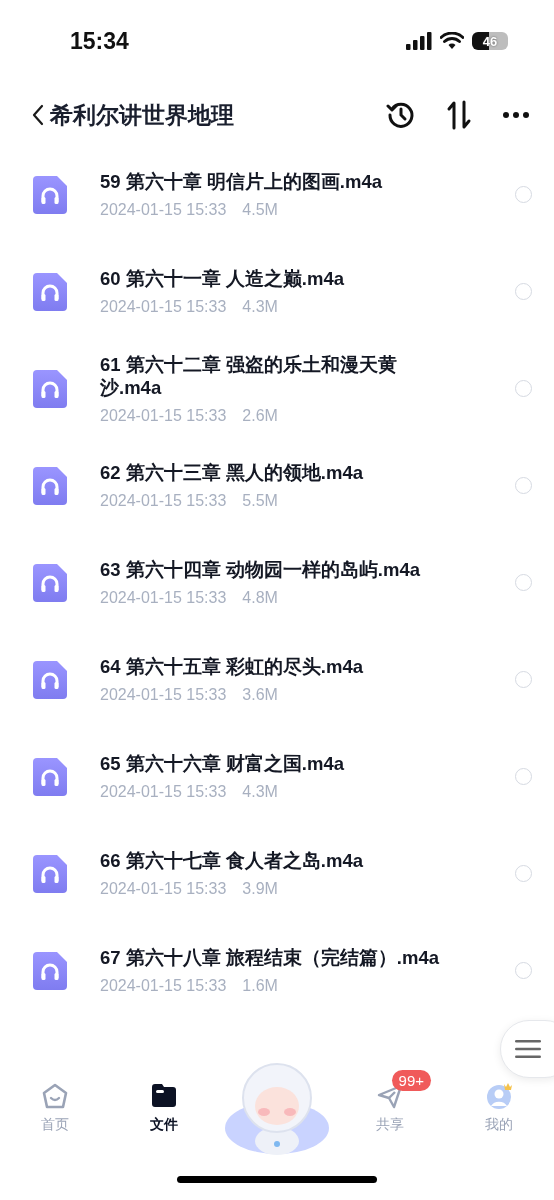  Describe the element at coordinates (164, 1096) in the screenshot. I see `folder-icon` at that location.